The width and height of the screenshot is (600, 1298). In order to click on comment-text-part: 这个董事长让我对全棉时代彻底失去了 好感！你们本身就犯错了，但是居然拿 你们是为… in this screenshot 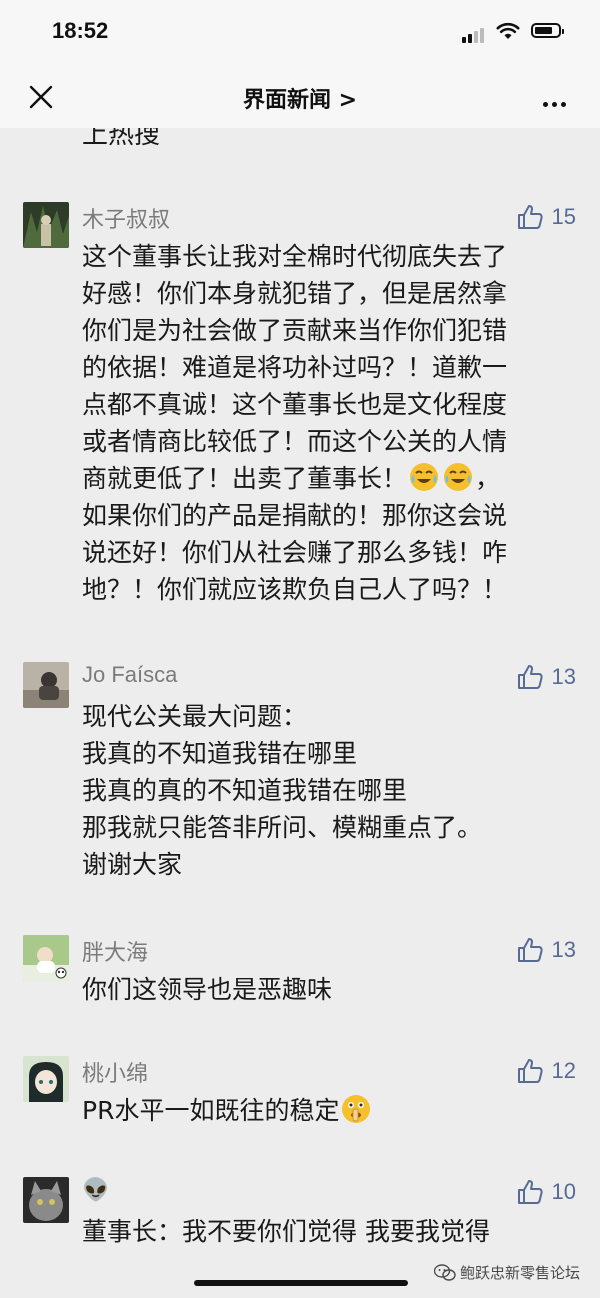, I will do `click(295, 367)`.